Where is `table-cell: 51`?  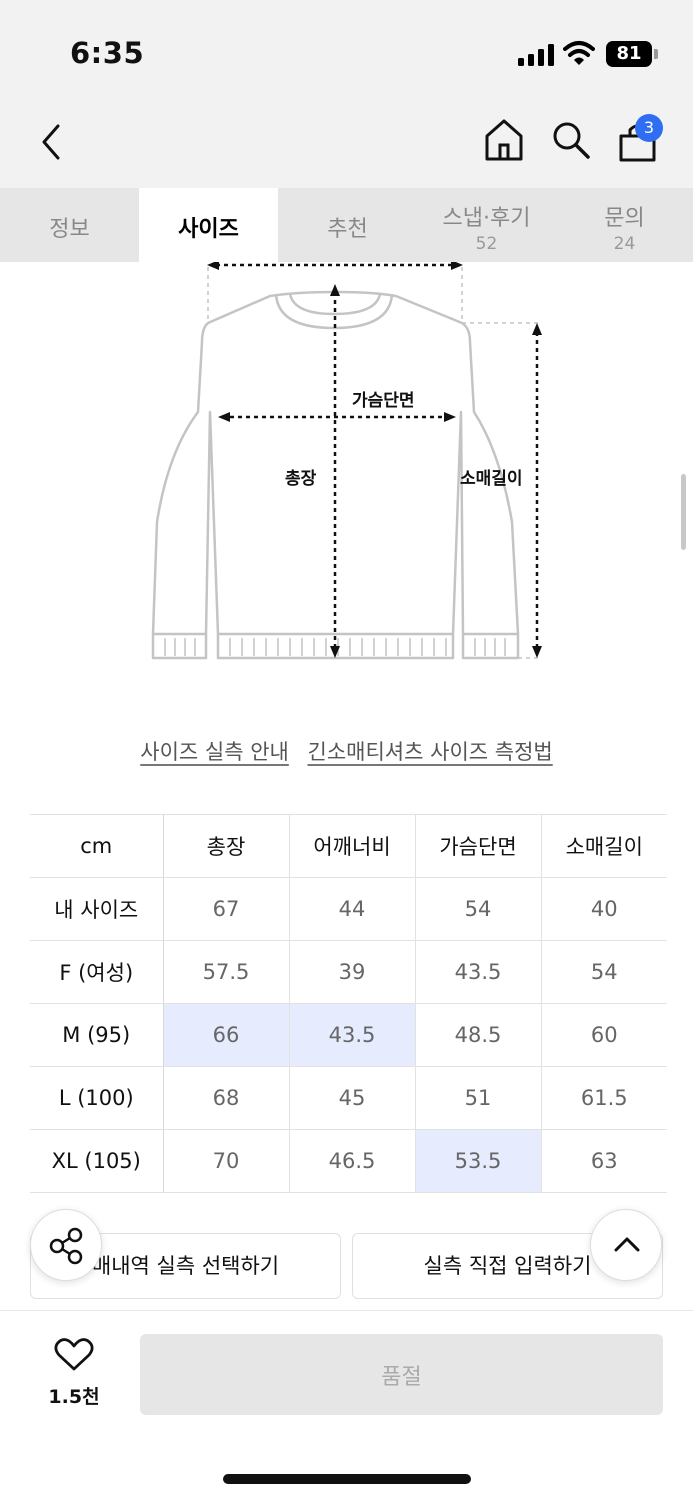 table-cell: 51 is located at coordinates (477, 1098).